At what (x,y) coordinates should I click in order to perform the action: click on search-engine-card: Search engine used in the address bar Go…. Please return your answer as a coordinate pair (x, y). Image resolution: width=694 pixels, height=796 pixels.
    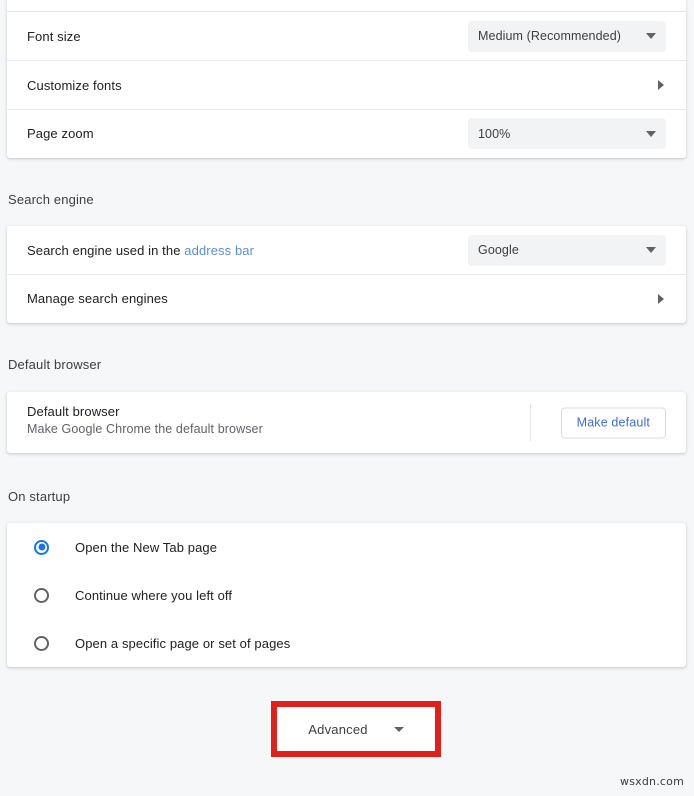
    Looking at the image, I should click on (346, 274).